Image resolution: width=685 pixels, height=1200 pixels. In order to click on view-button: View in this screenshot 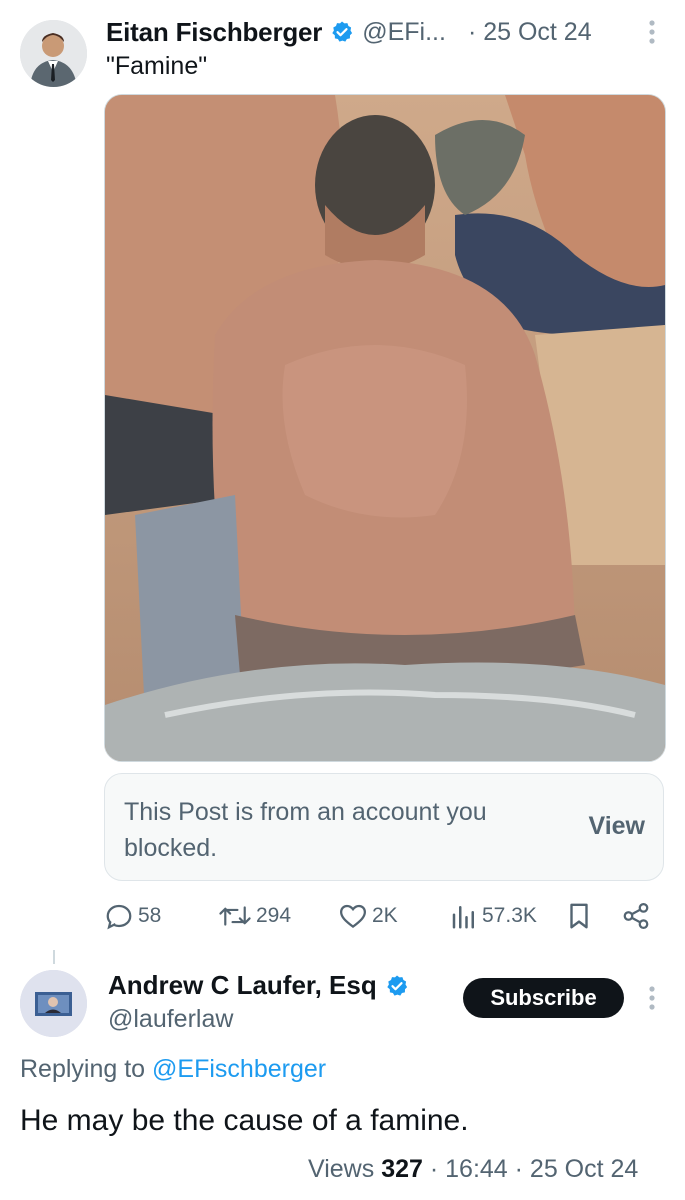, I will do `click(616, 826)`.